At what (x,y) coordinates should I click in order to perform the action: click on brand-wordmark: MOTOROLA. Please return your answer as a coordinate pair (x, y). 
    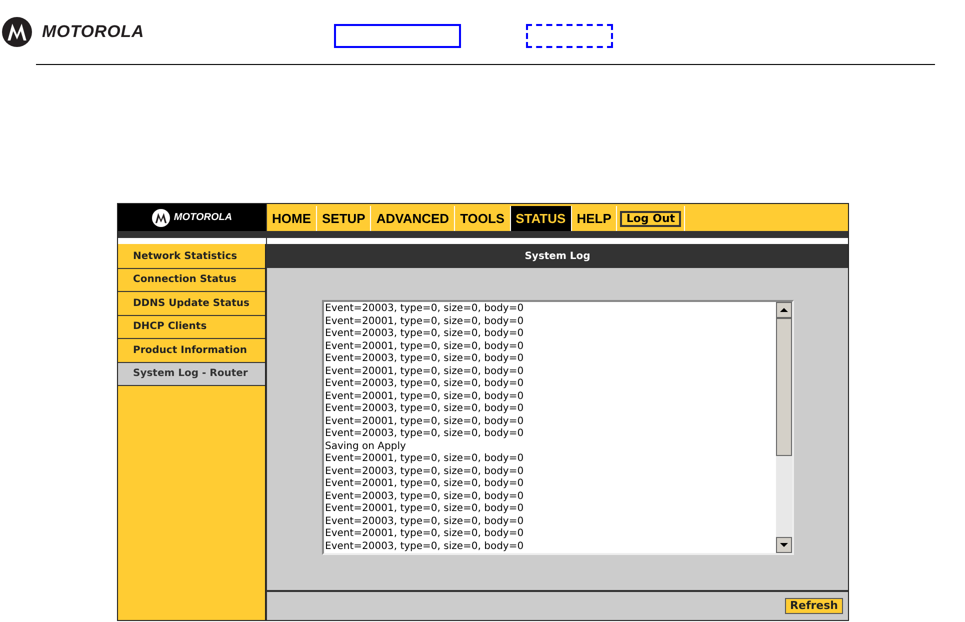
    Looking at the image, I should click on (93, 32).